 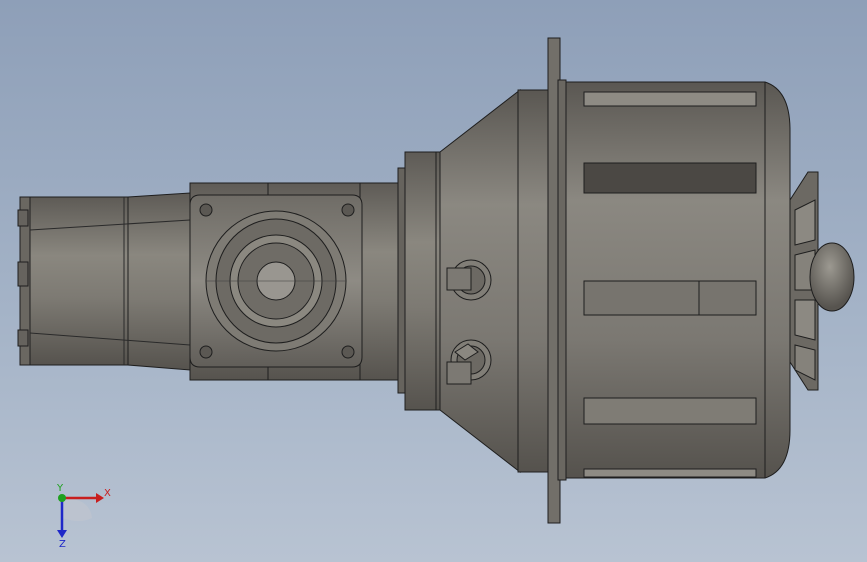 I want to click on fan-cover, so click(x=822, y=281).